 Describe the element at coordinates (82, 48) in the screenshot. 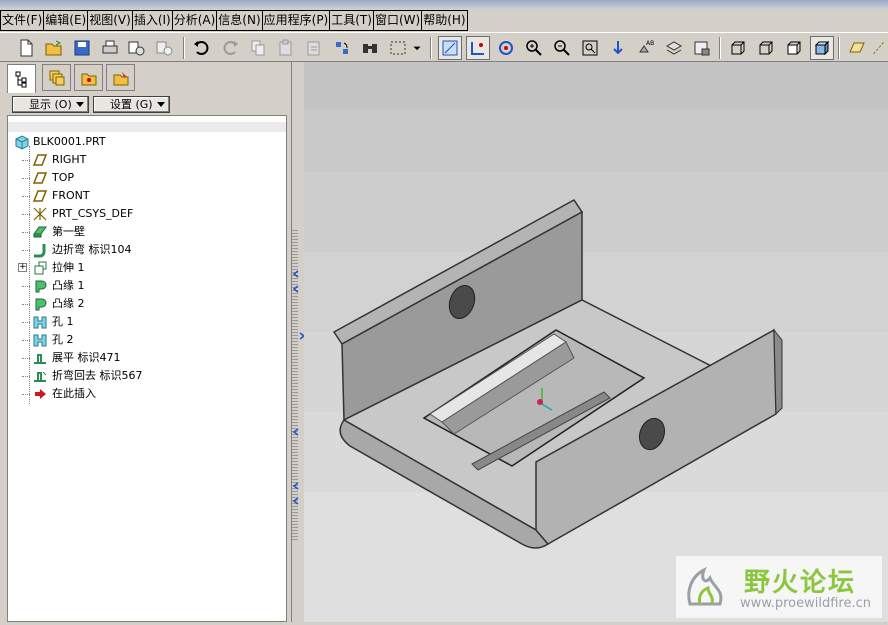

I see `save-icon` at that location.